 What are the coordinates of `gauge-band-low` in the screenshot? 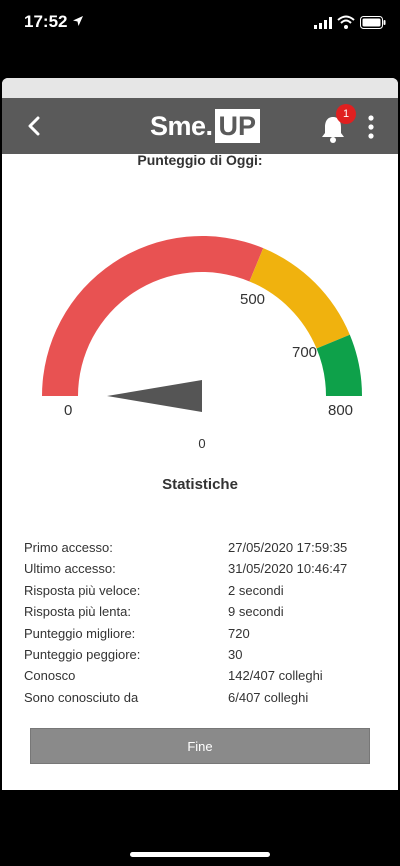 It's located at (153, 316).